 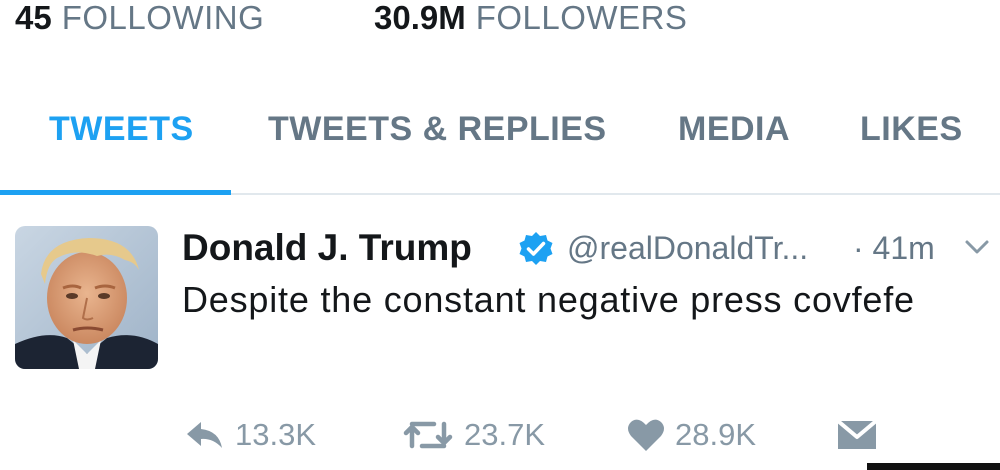 What do you see at coordinates (437, 129) in the screenshot?
I see `tab-tweets-and-replies: TWEETS & REPLIES` at bounding box center [437, 129].